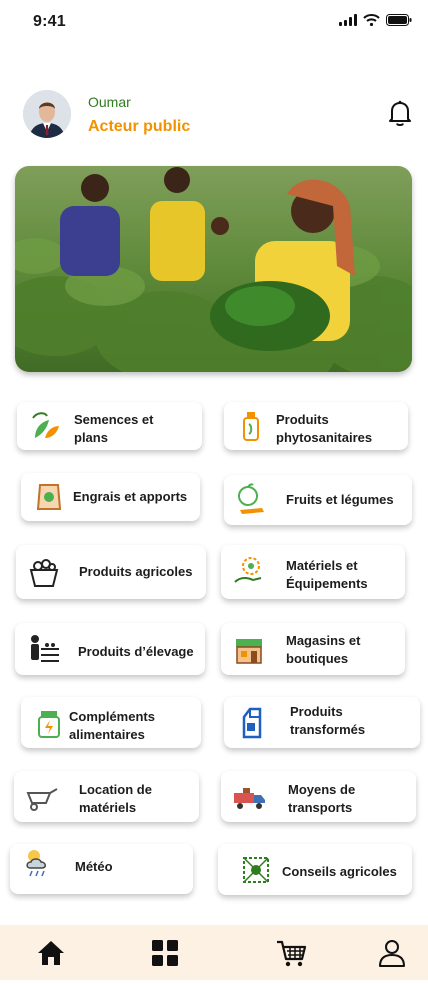  I want to click on profile-header: Oumar Acteur public, so click(218, 115).